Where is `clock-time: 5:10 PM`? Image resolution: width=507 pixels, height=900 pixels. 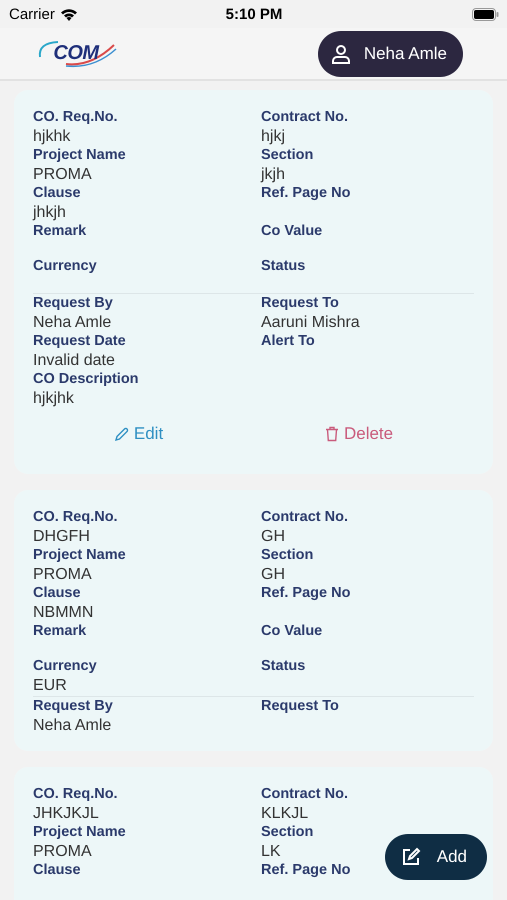
clock-time: 5:10 PM is located at coordinates (254, 14).